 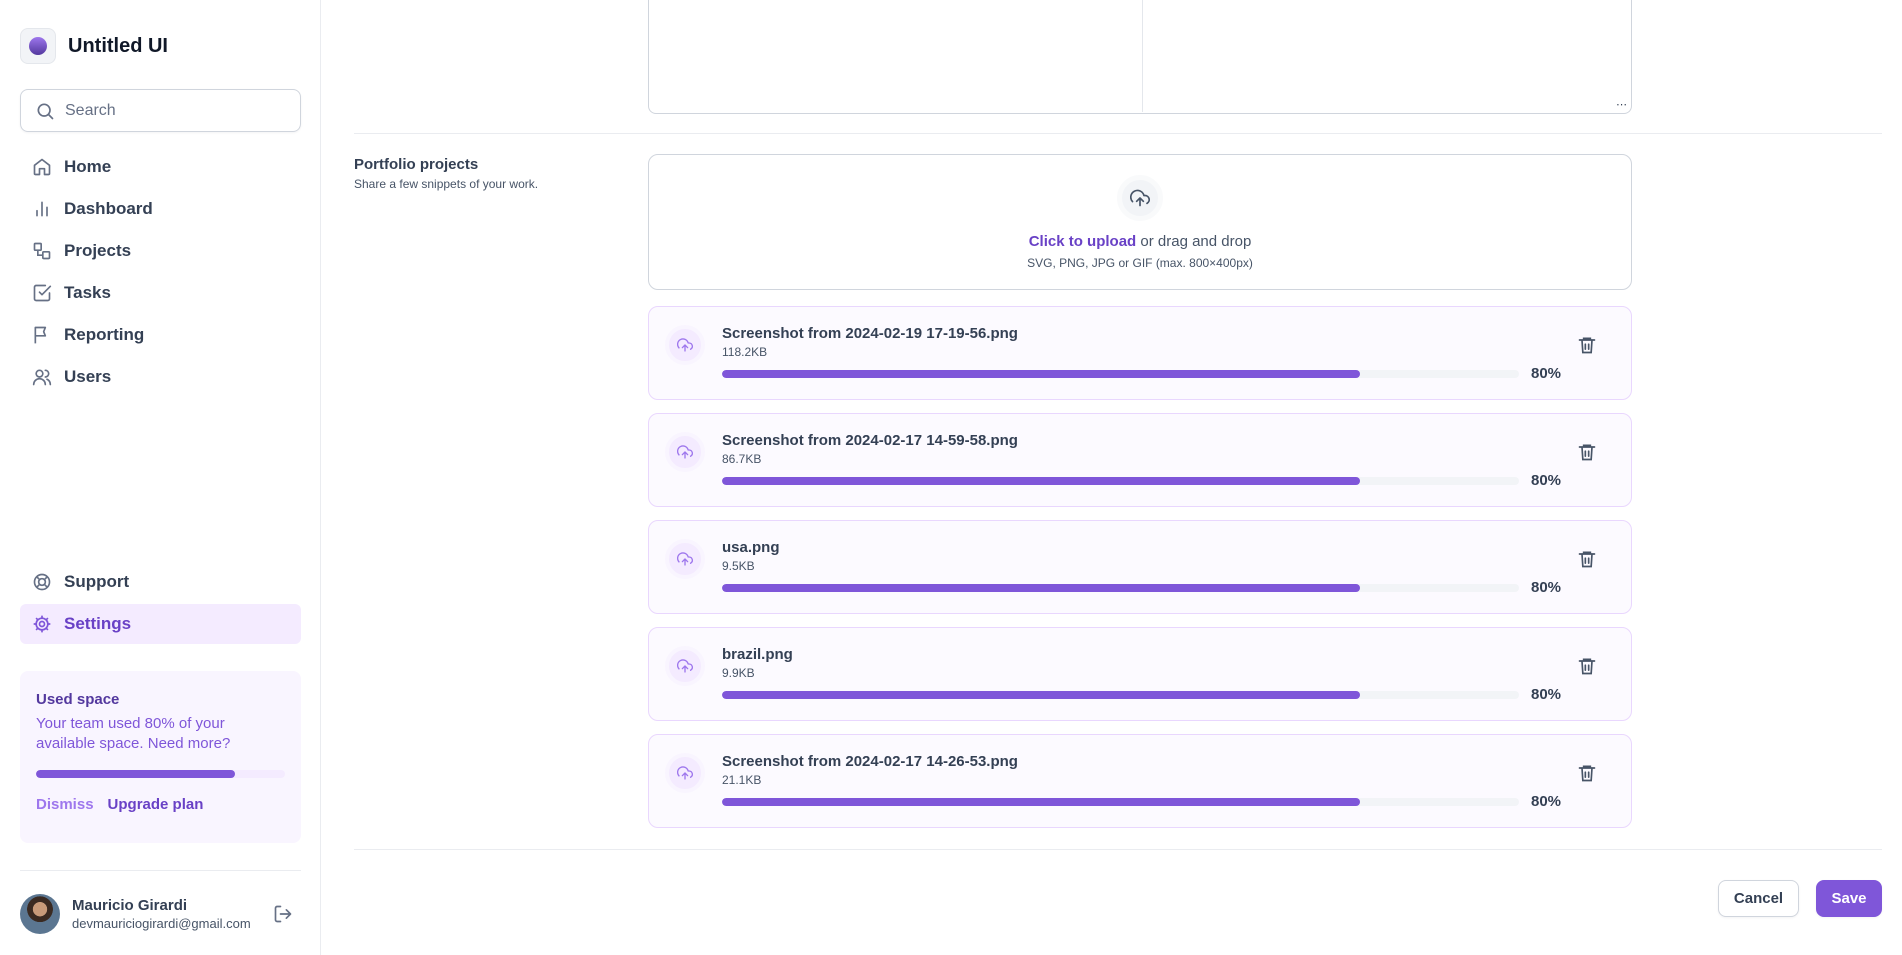 What do you see at coordinates (160, 251) in the screenshot?
I see `nav-item-projects: Projects` at bounding box center [160, 251].